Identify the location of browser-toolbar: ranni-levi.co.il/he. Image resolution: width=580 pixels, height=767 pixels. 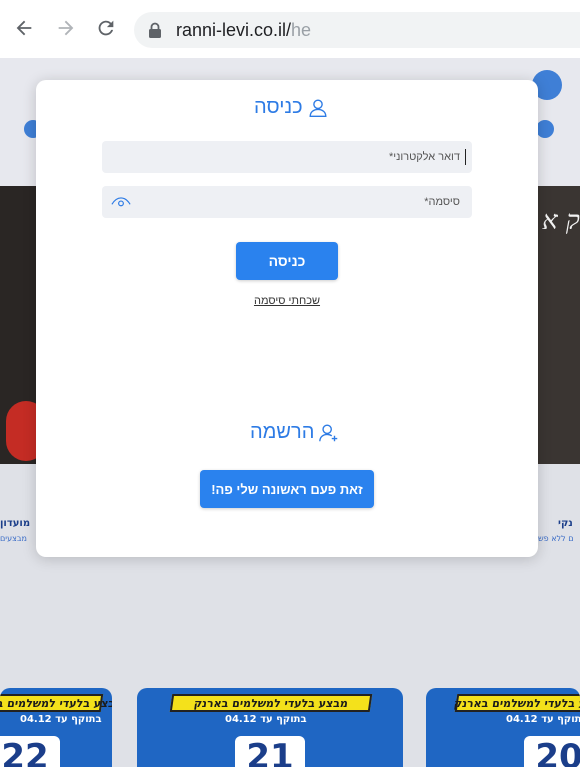
(290, 29).